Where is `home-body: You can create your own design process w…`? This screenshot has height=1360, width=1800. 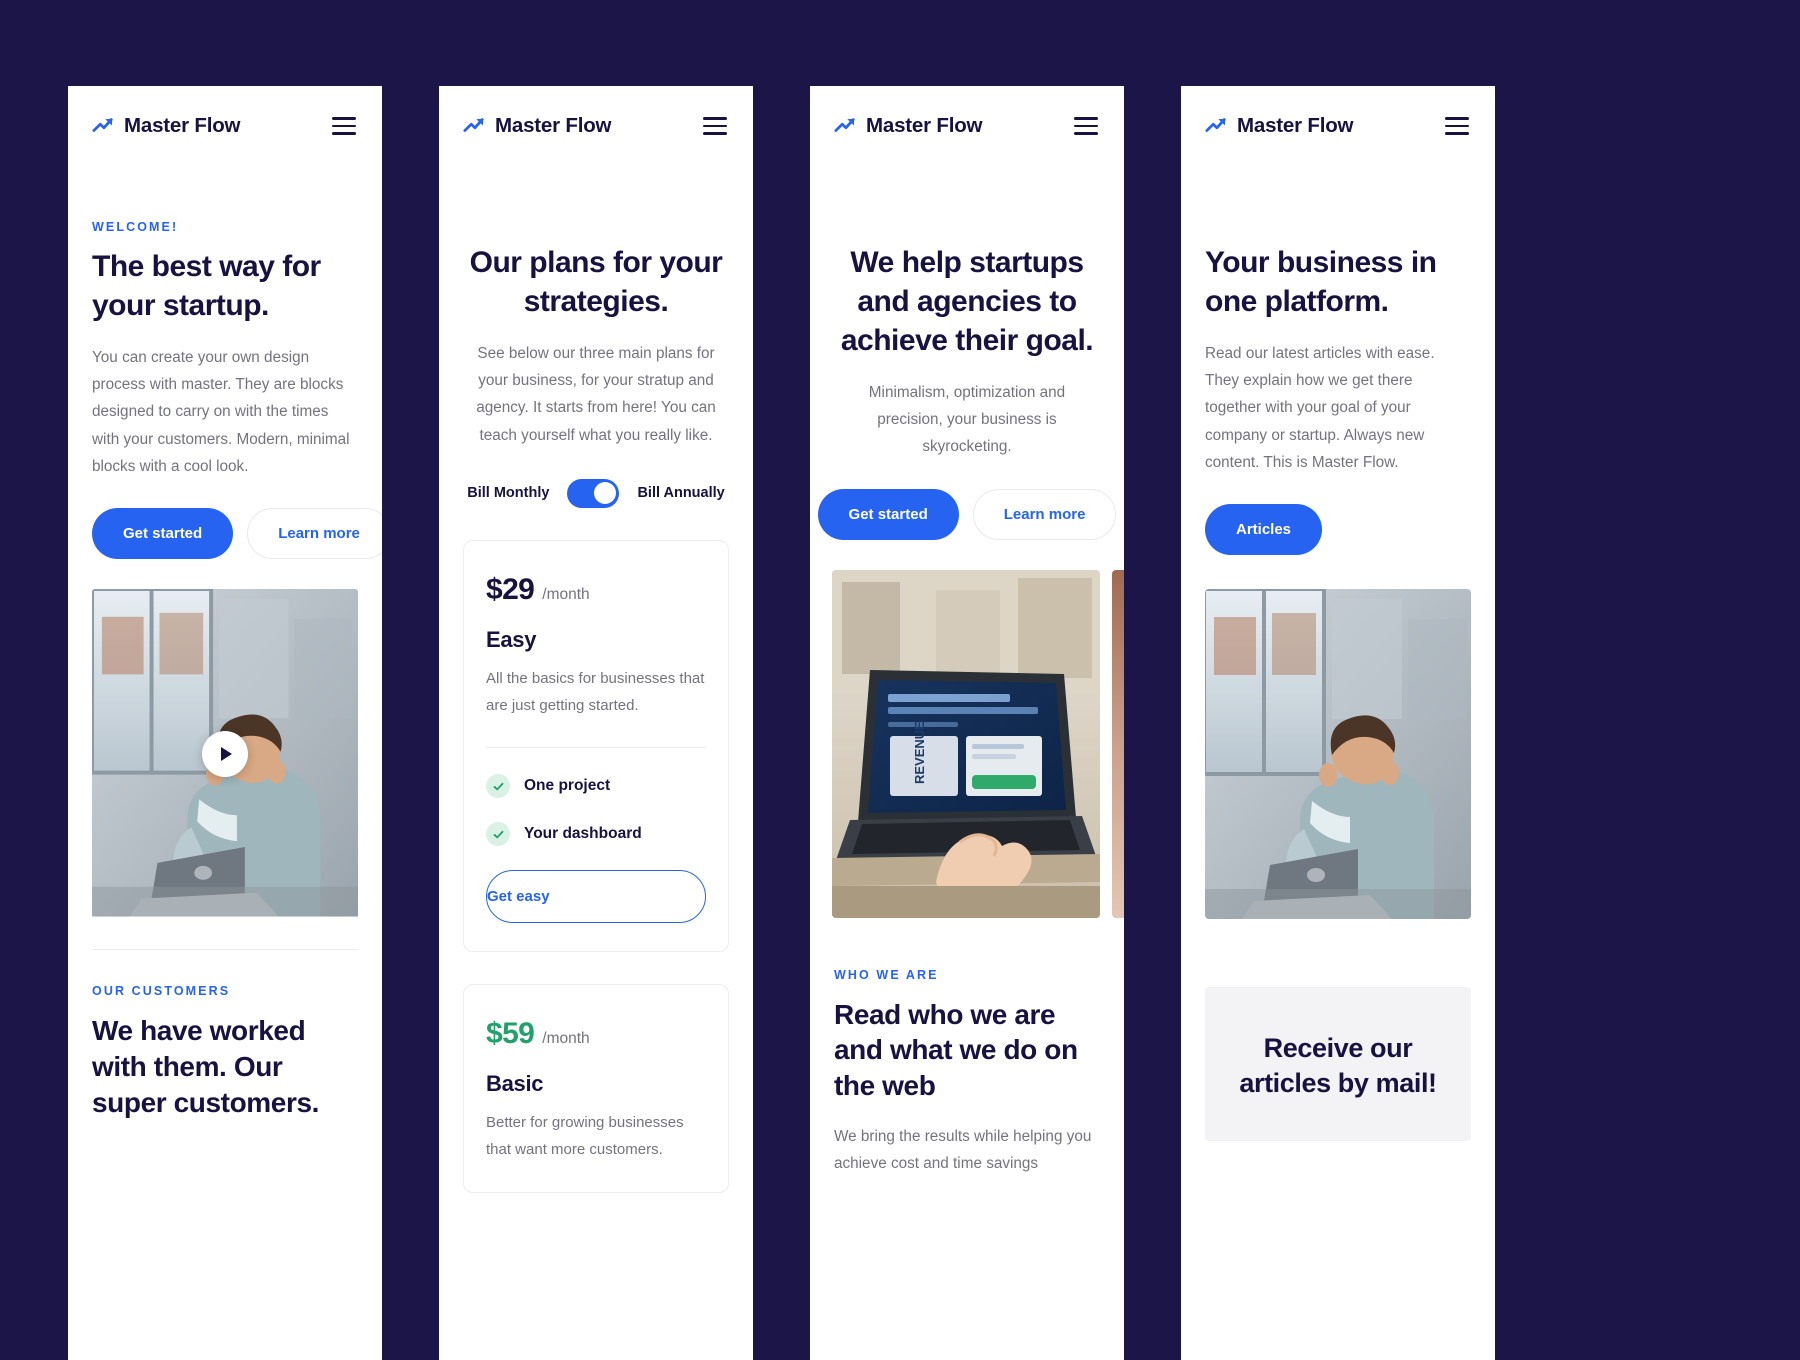 home-body: You can create your own design process w… is located at coordinates (221, 412).